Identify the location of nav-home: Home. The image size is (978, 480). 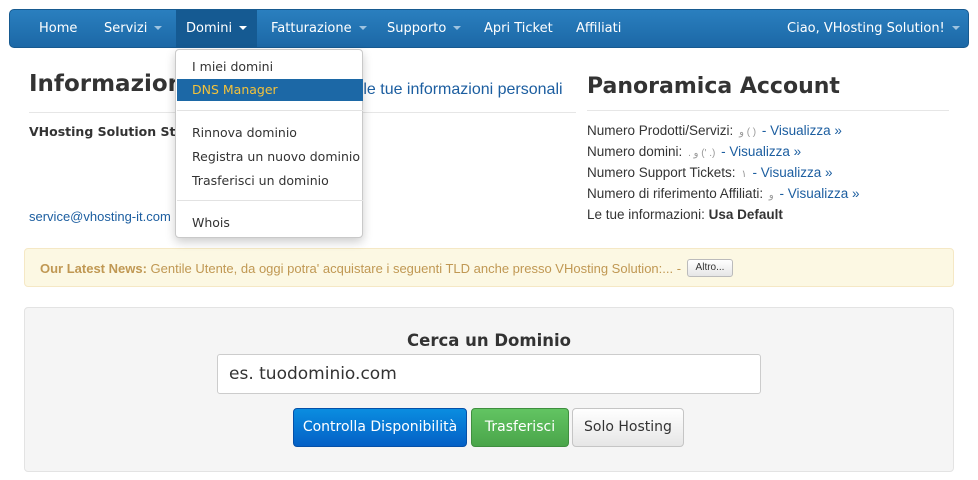
(58, 28).